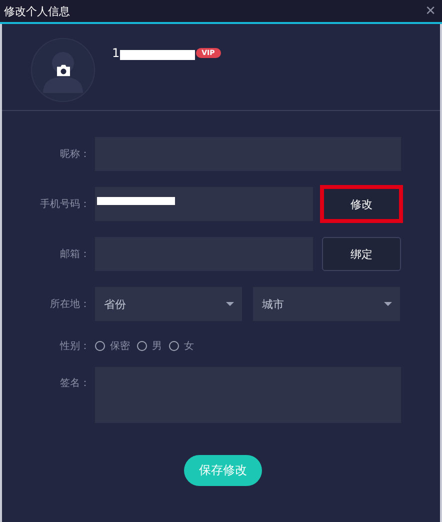  I want to click on radio-label: 女, so click(189, 346).